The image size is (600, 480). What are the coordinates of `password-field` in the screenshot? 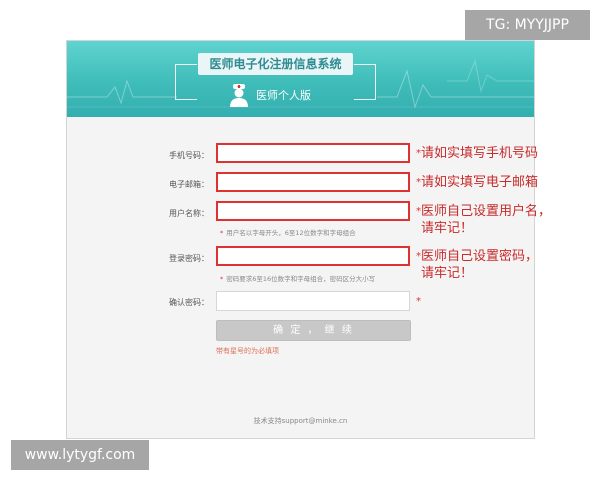 It's located at (313, 256).